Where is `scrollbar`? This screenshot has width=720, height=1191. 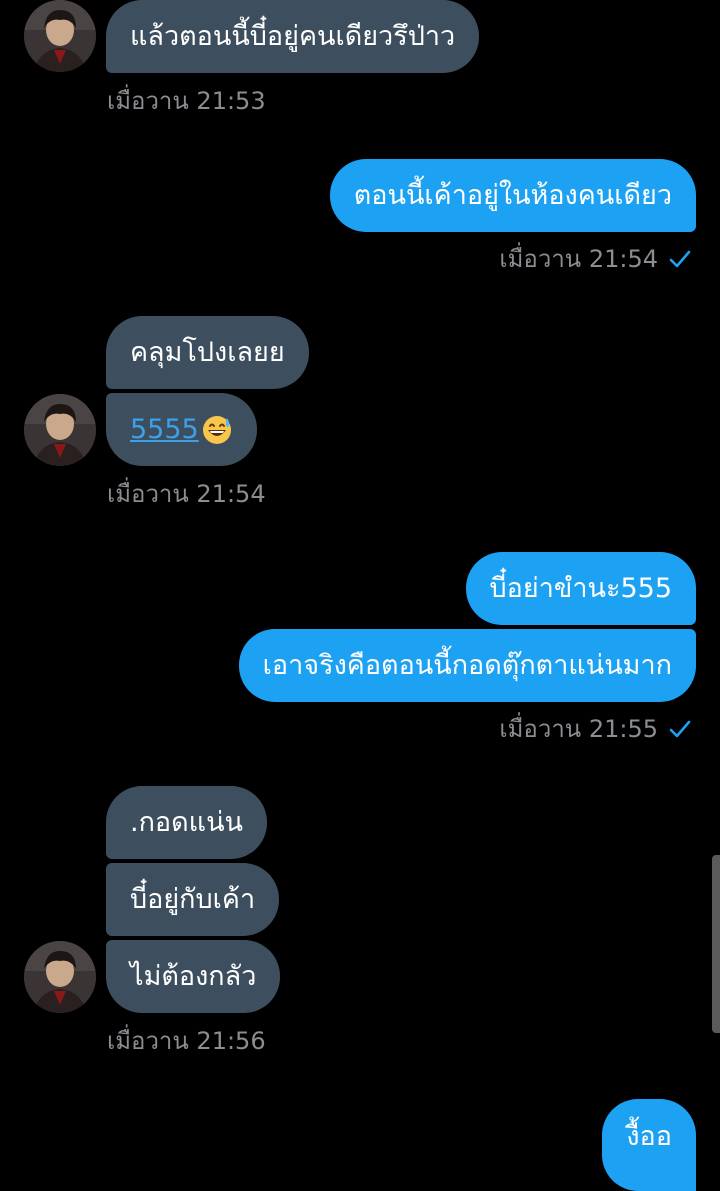
scrollbar is located at coordinates (716, 944).